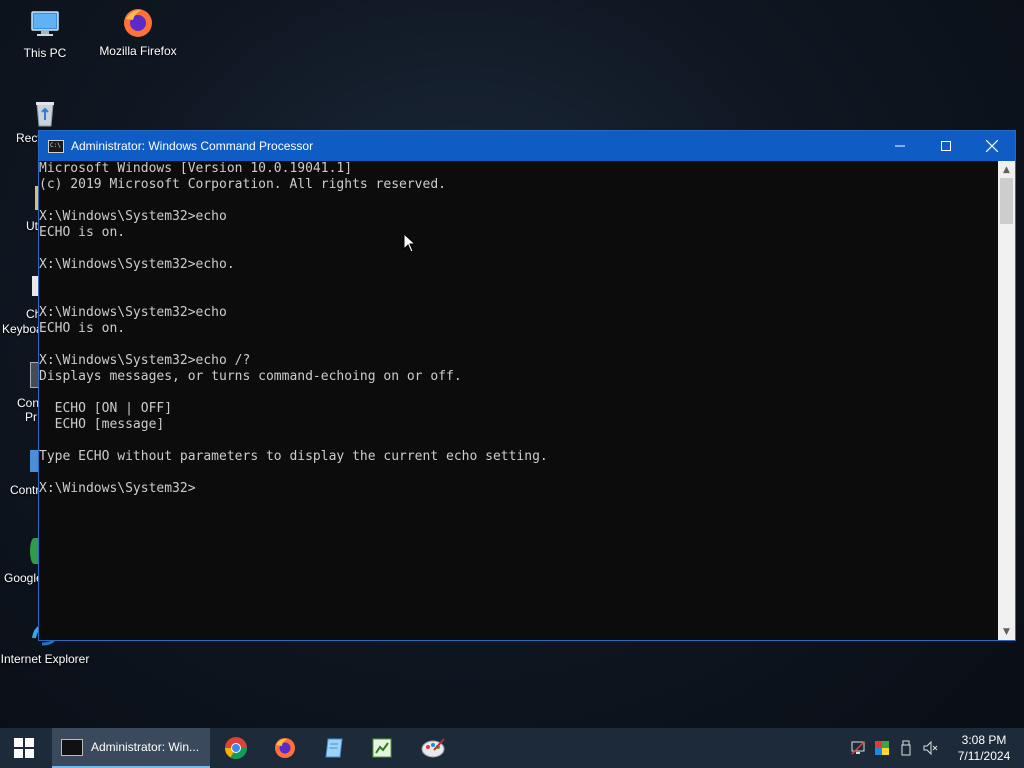 The image size is (1024, 768). What do you see at coordinates (145, 360) in the screenshot?
I see `console-line: X:\Windows\System32>echo /?` at bounding box center [145, 360].